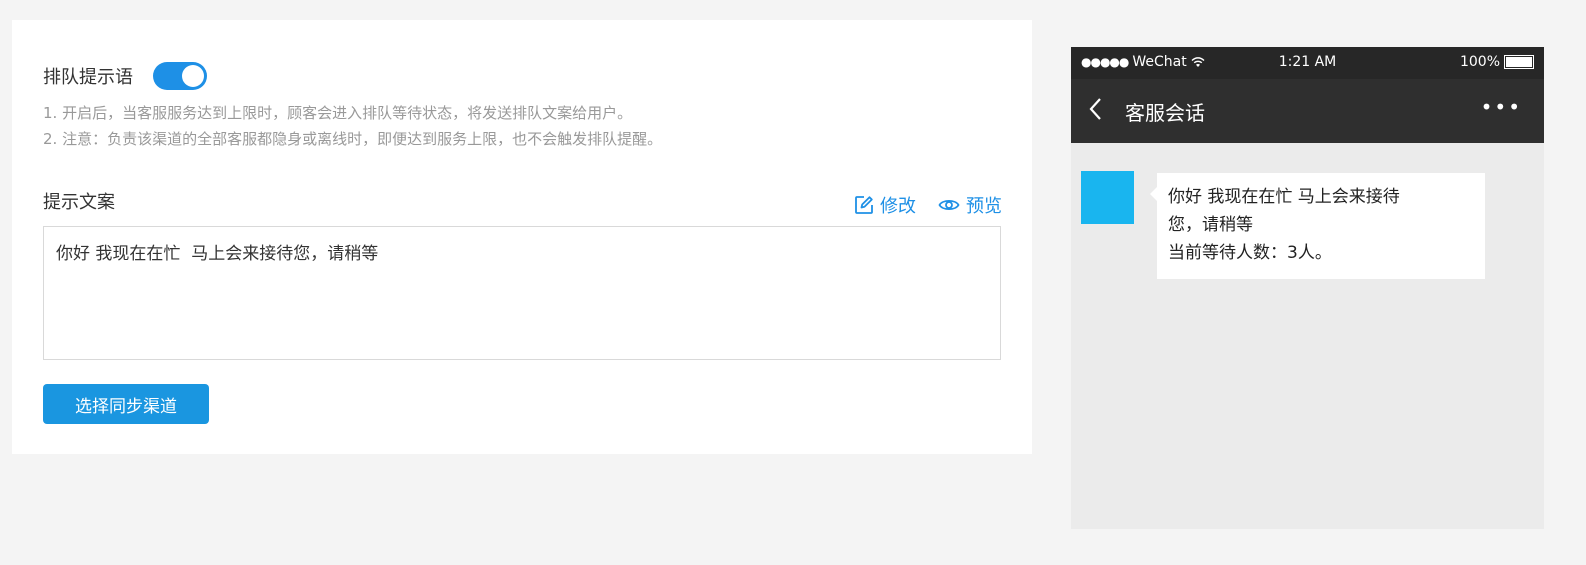 The image size is (1586, 565). I want to click on chat-title: 客服会话, so click(1165, 113).